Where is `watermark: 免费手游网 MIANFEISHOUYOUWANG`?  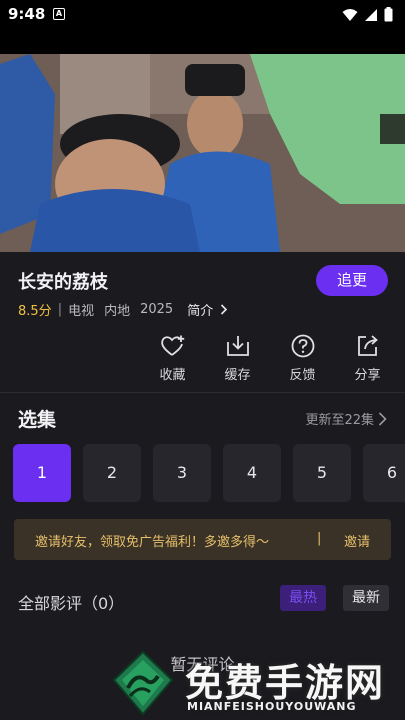 watermark: 免费手游网 MIANFEISHOUYOUWANG is located at coordinates (255, 683).